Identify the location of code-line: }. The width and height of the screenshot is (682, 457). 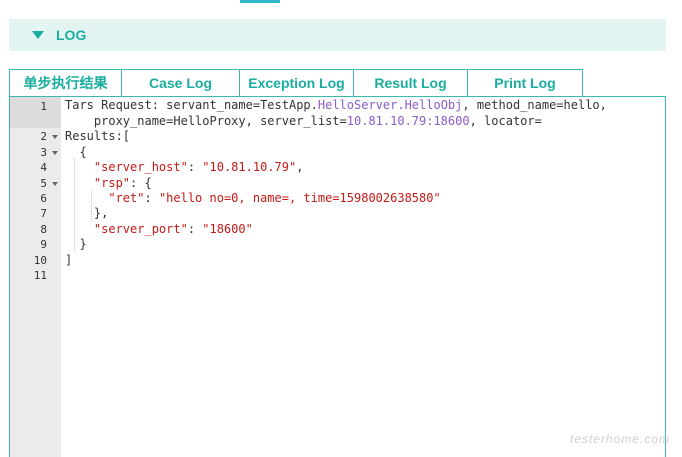
(76, 244).